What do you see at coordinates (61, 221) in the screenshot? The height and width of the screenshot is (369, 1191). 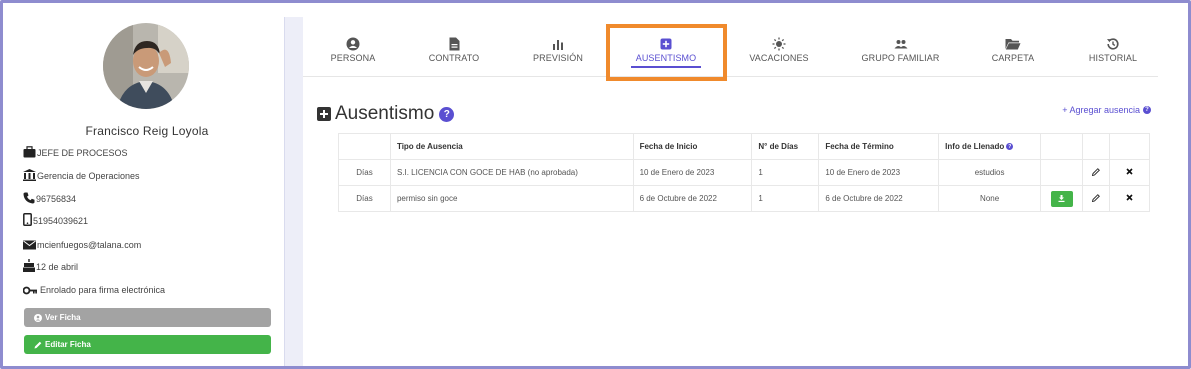 I see `mobile-text: 51954039621` at bounding box center [61, 221].